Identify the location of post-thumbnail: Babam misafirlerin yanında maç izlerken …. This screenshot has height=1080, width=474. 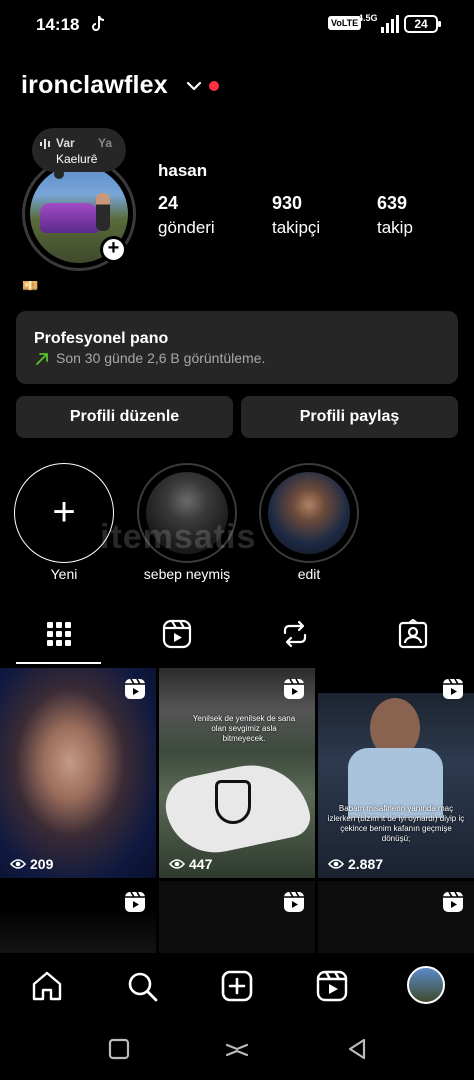
(396, 773).